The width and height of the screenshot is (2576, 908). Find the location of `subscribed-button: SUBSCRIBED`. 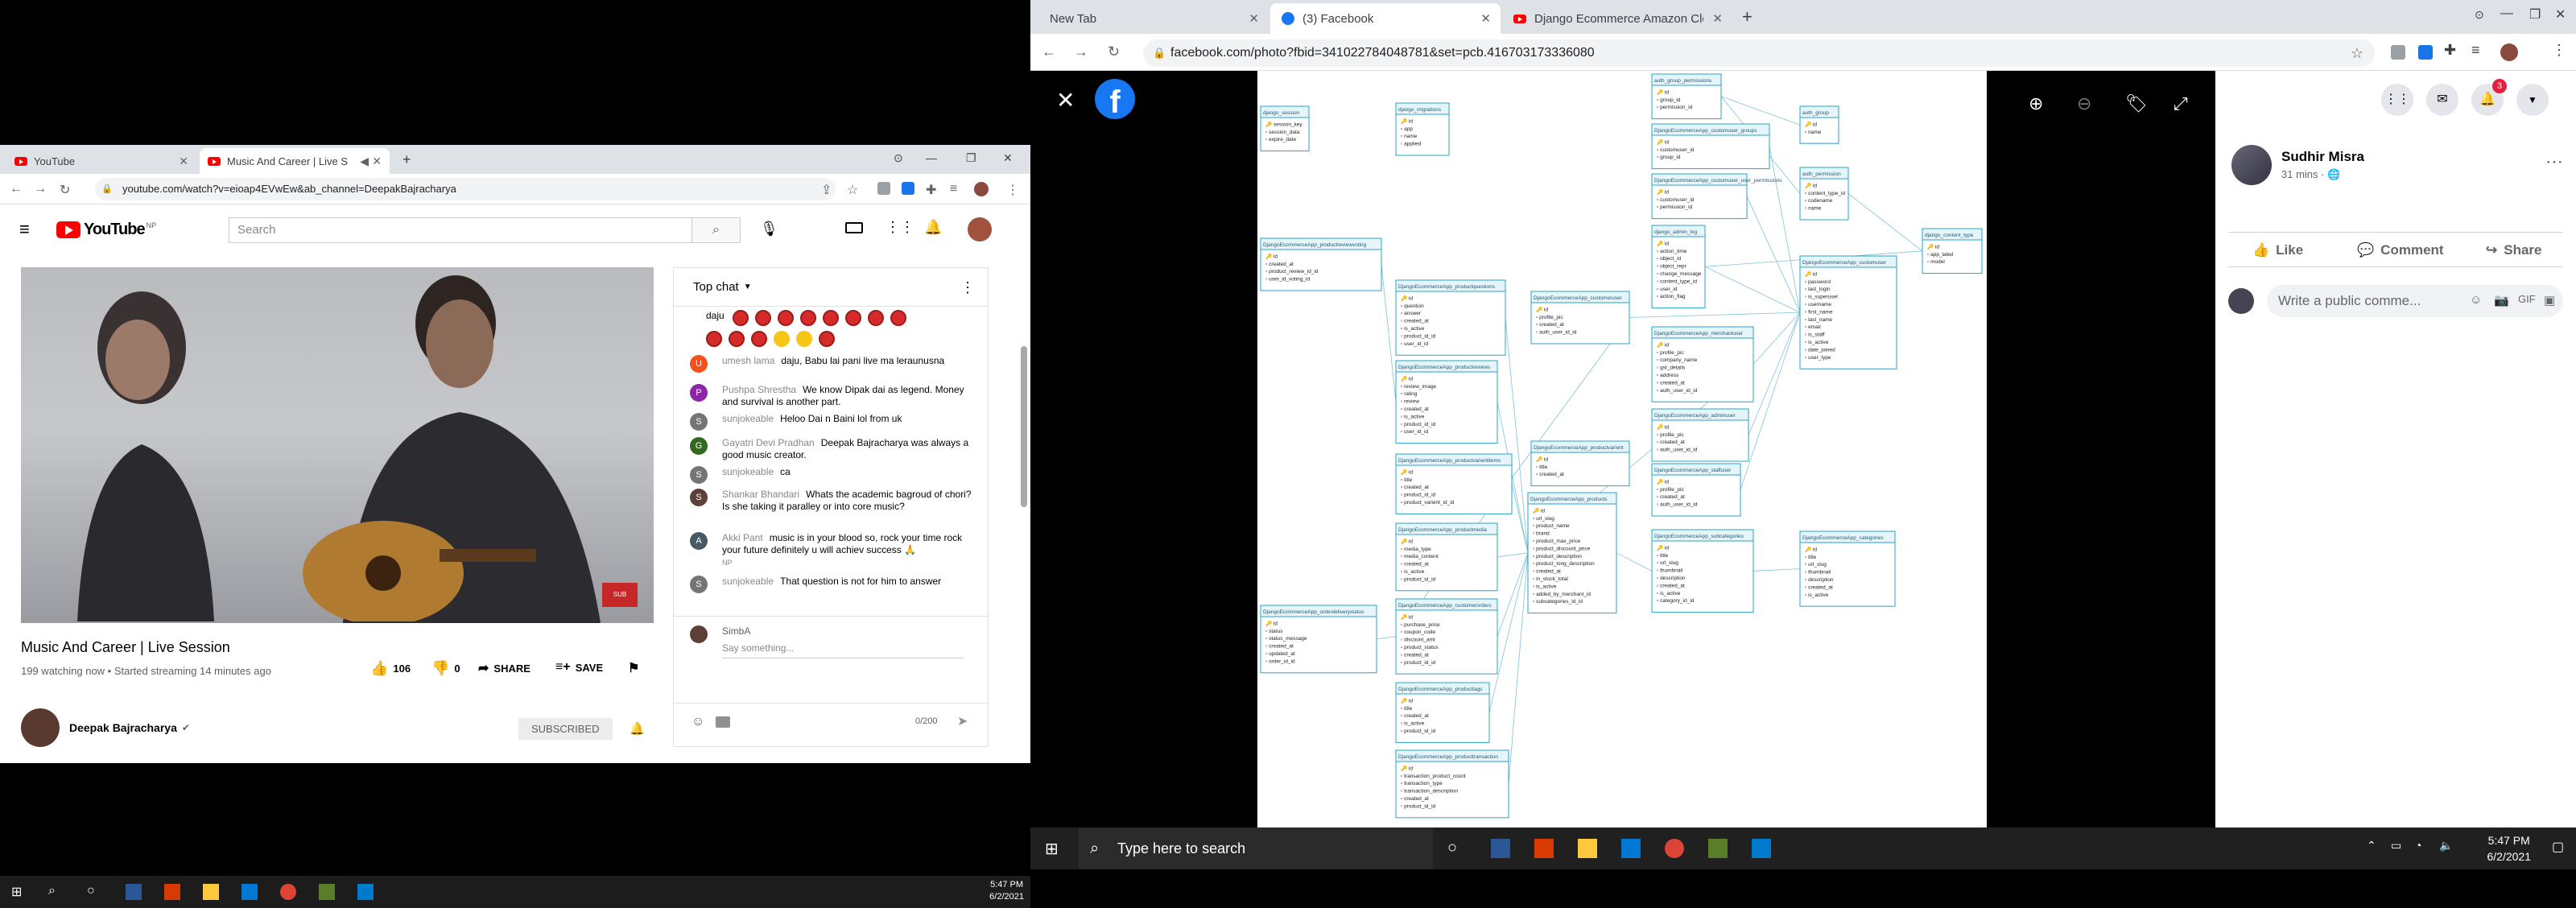

subscribed-button: SUBSCRIBED is located at coordinates (565, 729).